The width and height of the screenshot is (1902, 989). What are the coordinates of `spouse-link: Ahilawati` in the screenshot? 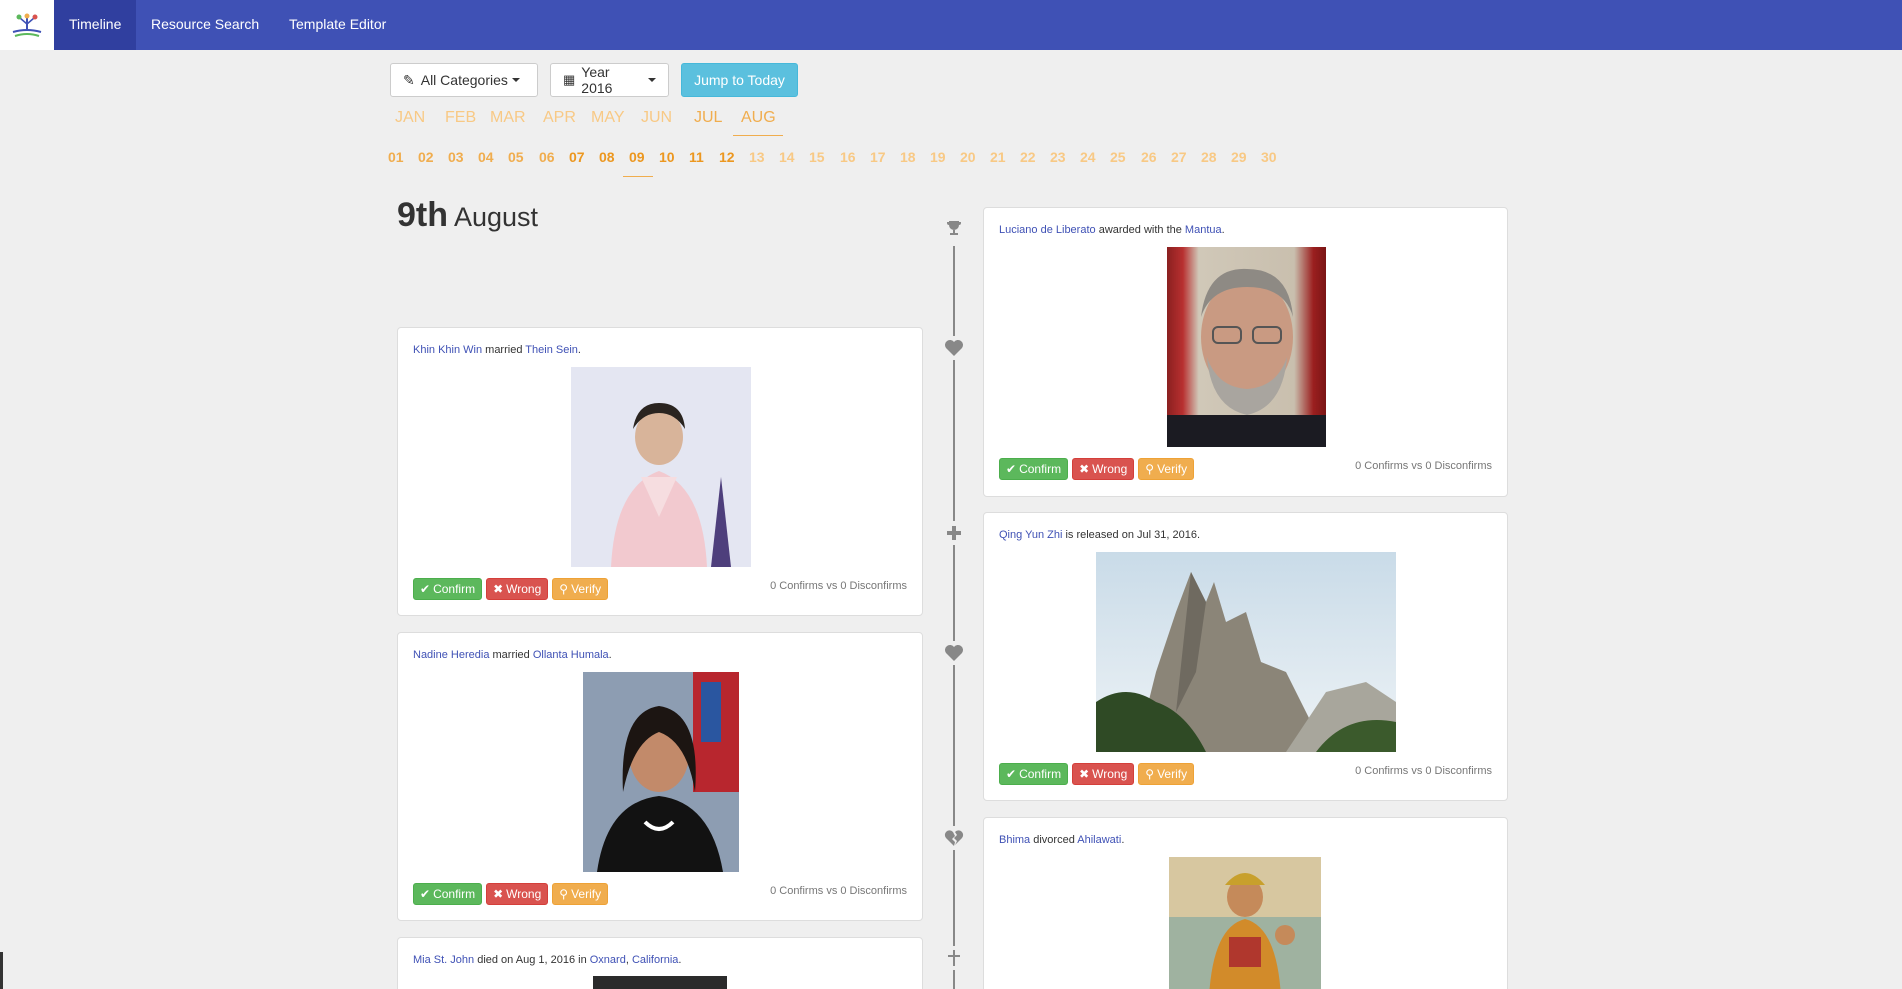 It's located at (1099, 840).